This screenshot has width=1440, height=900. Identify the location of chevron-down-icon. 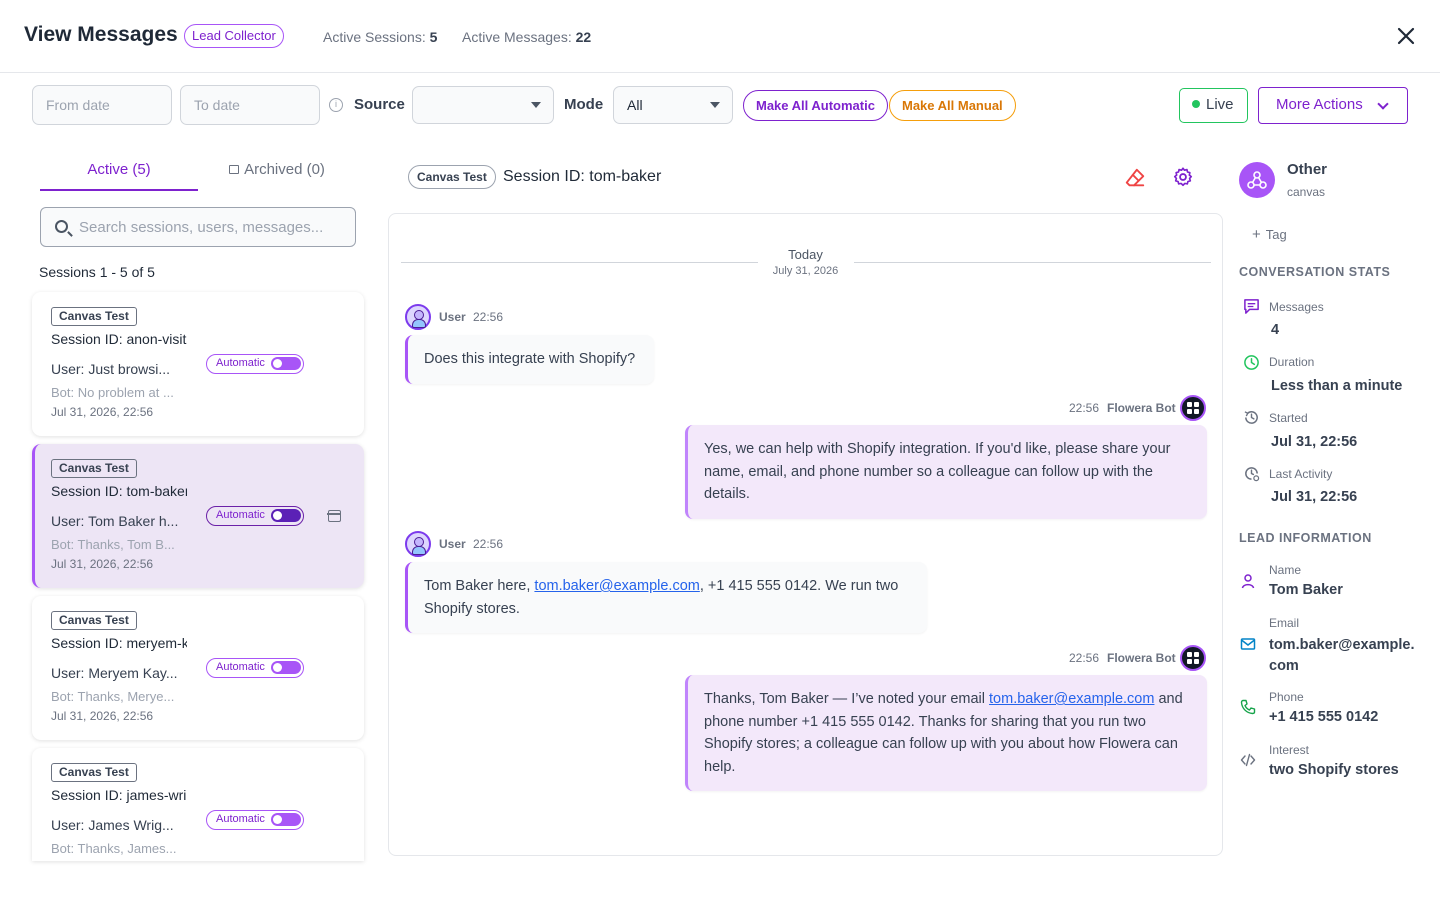
(715, 105).